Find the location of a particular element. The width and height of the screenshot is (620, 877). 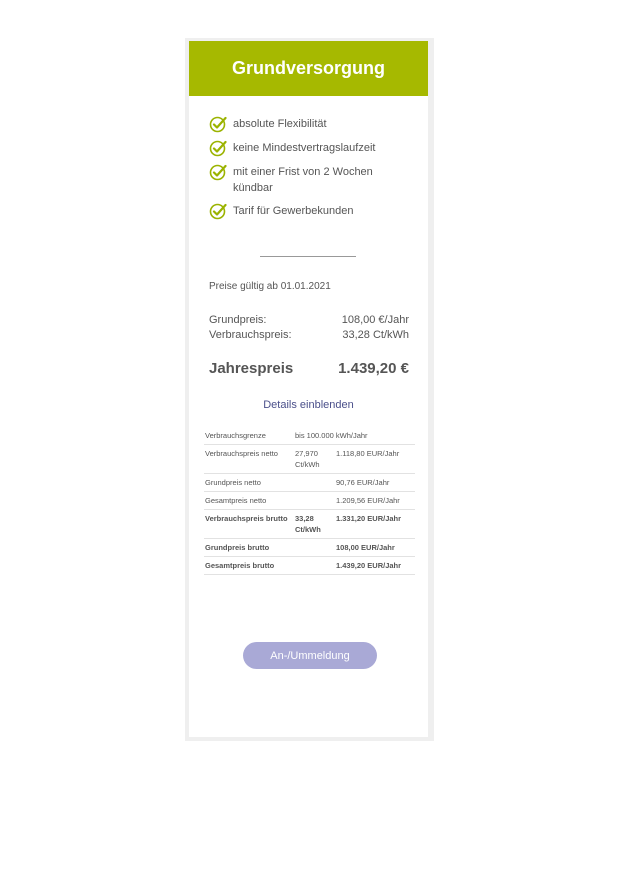

table-row: Gesamtpreis netto 1.209,56 EUR/Jahr is located at coordinates (309, 500).